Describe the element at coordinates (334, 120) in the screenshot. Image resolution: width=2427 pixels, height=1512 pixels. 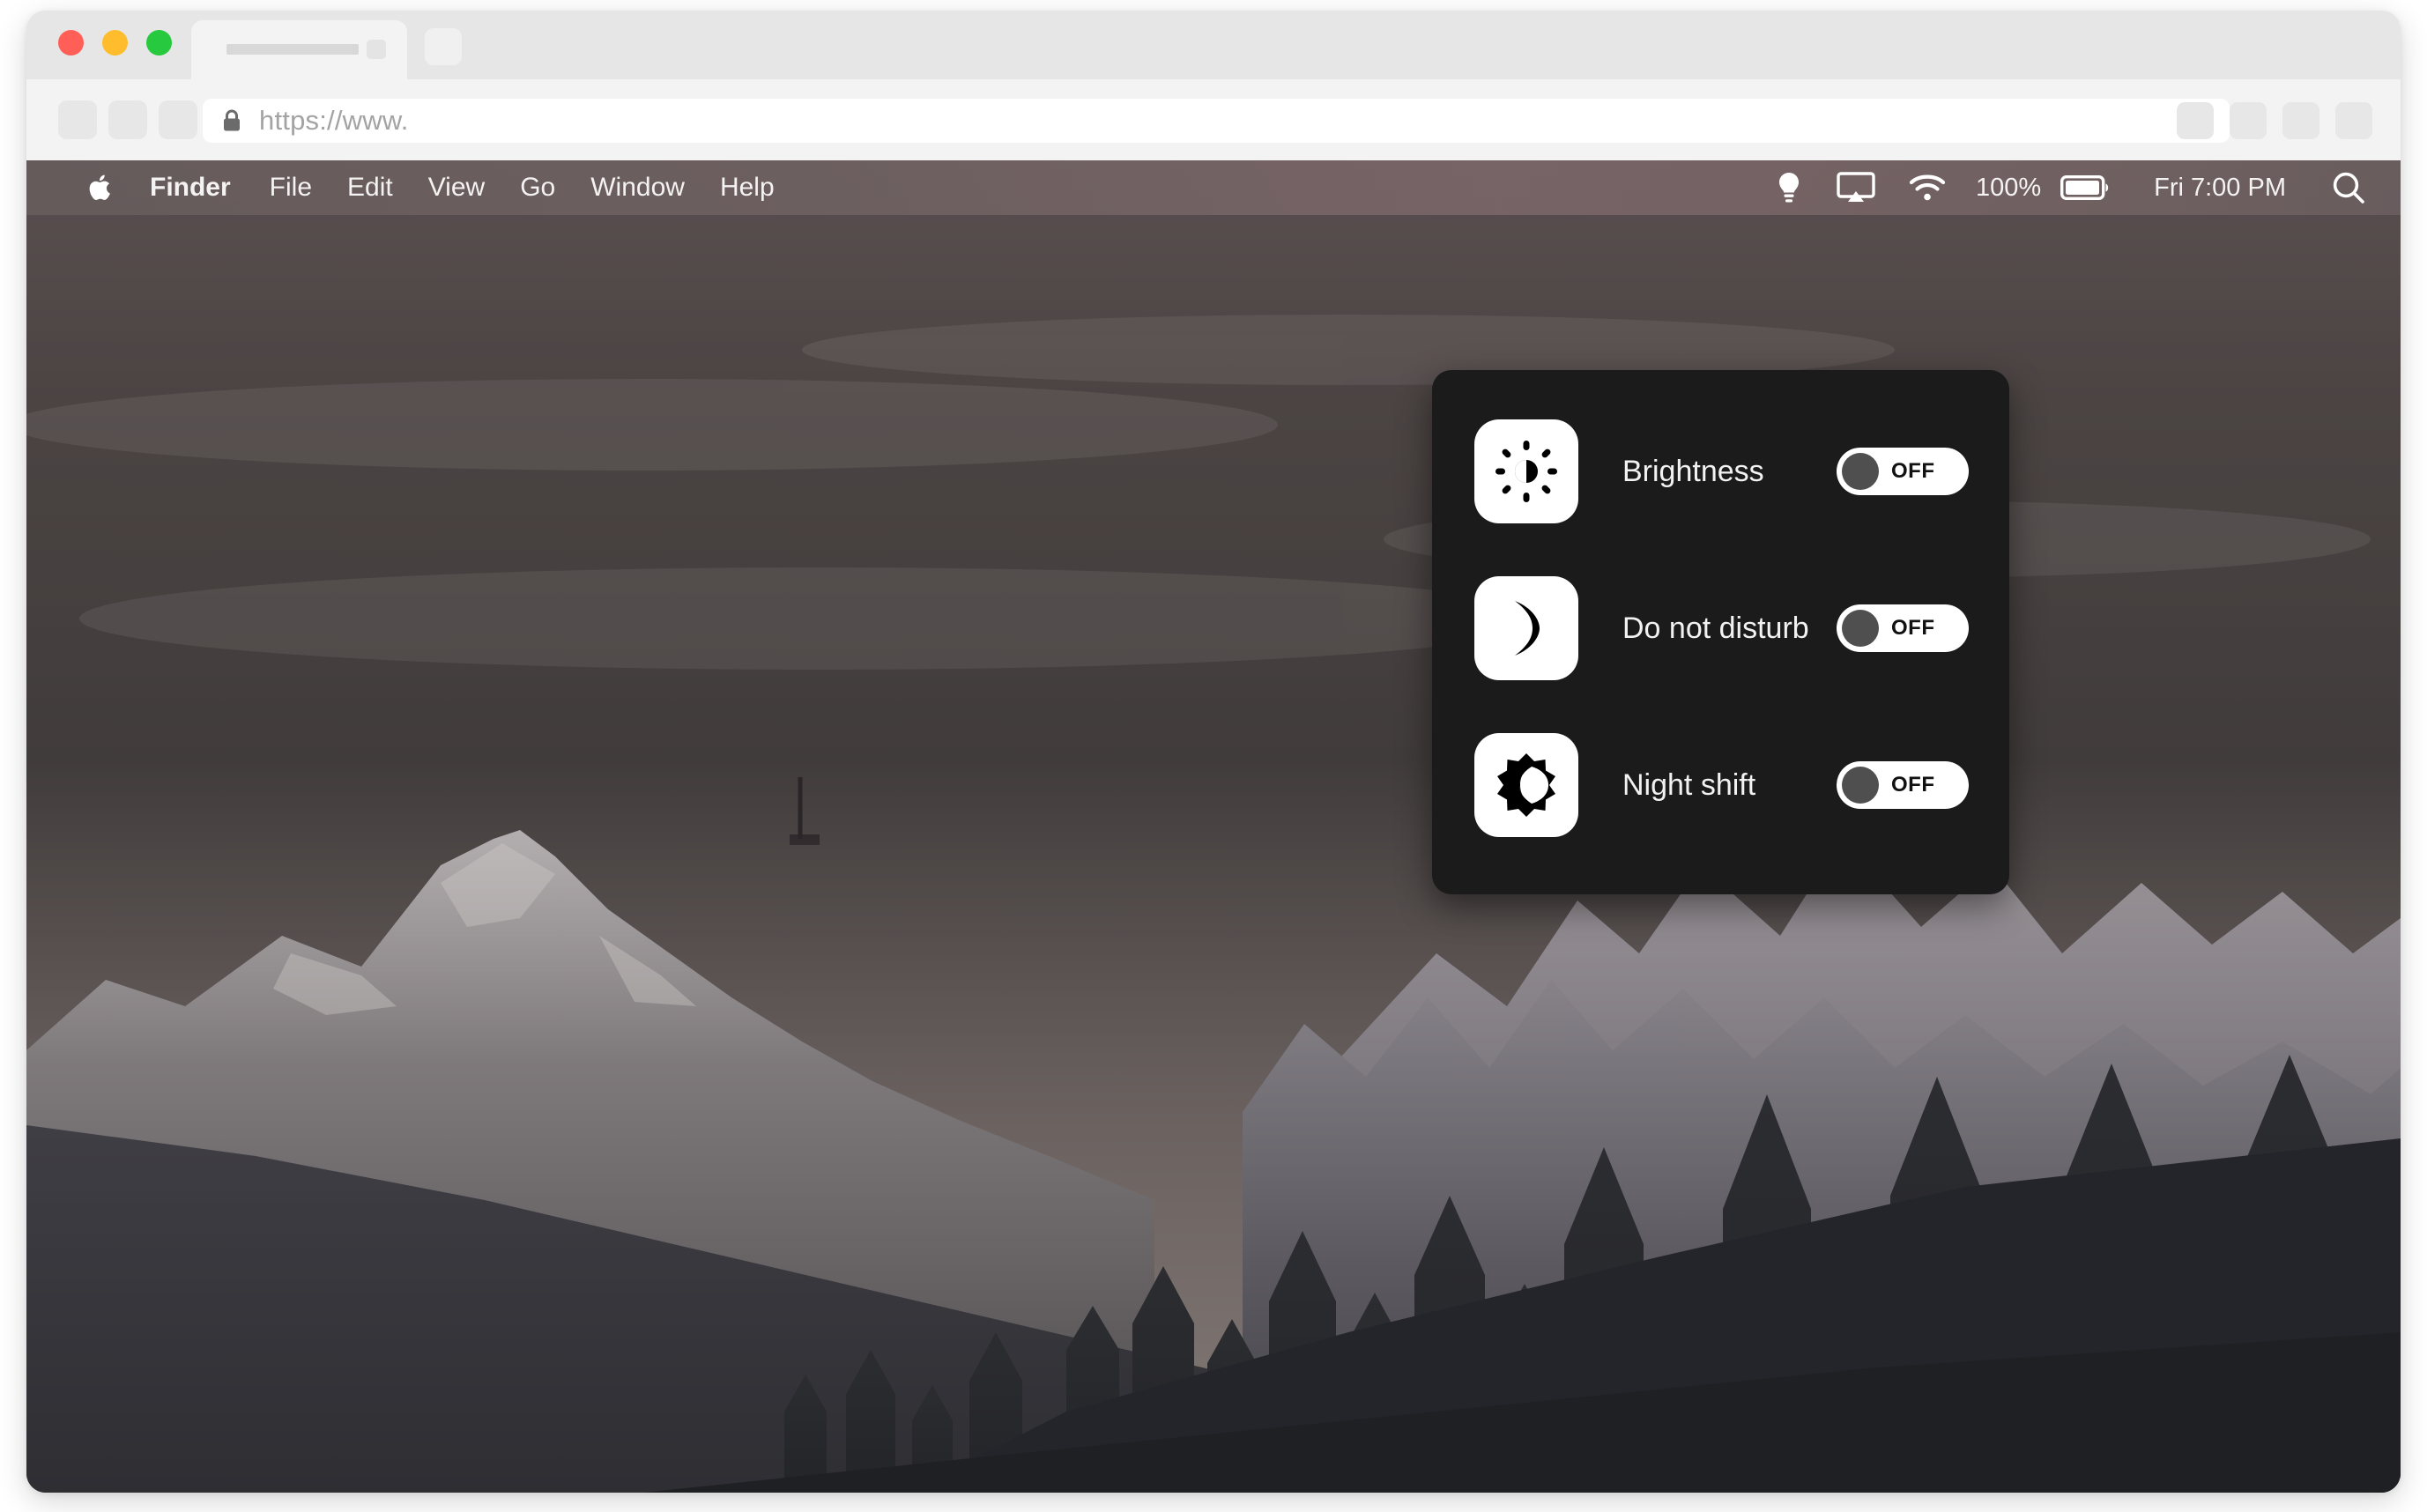
I see `url-text: https://www.` at that location.